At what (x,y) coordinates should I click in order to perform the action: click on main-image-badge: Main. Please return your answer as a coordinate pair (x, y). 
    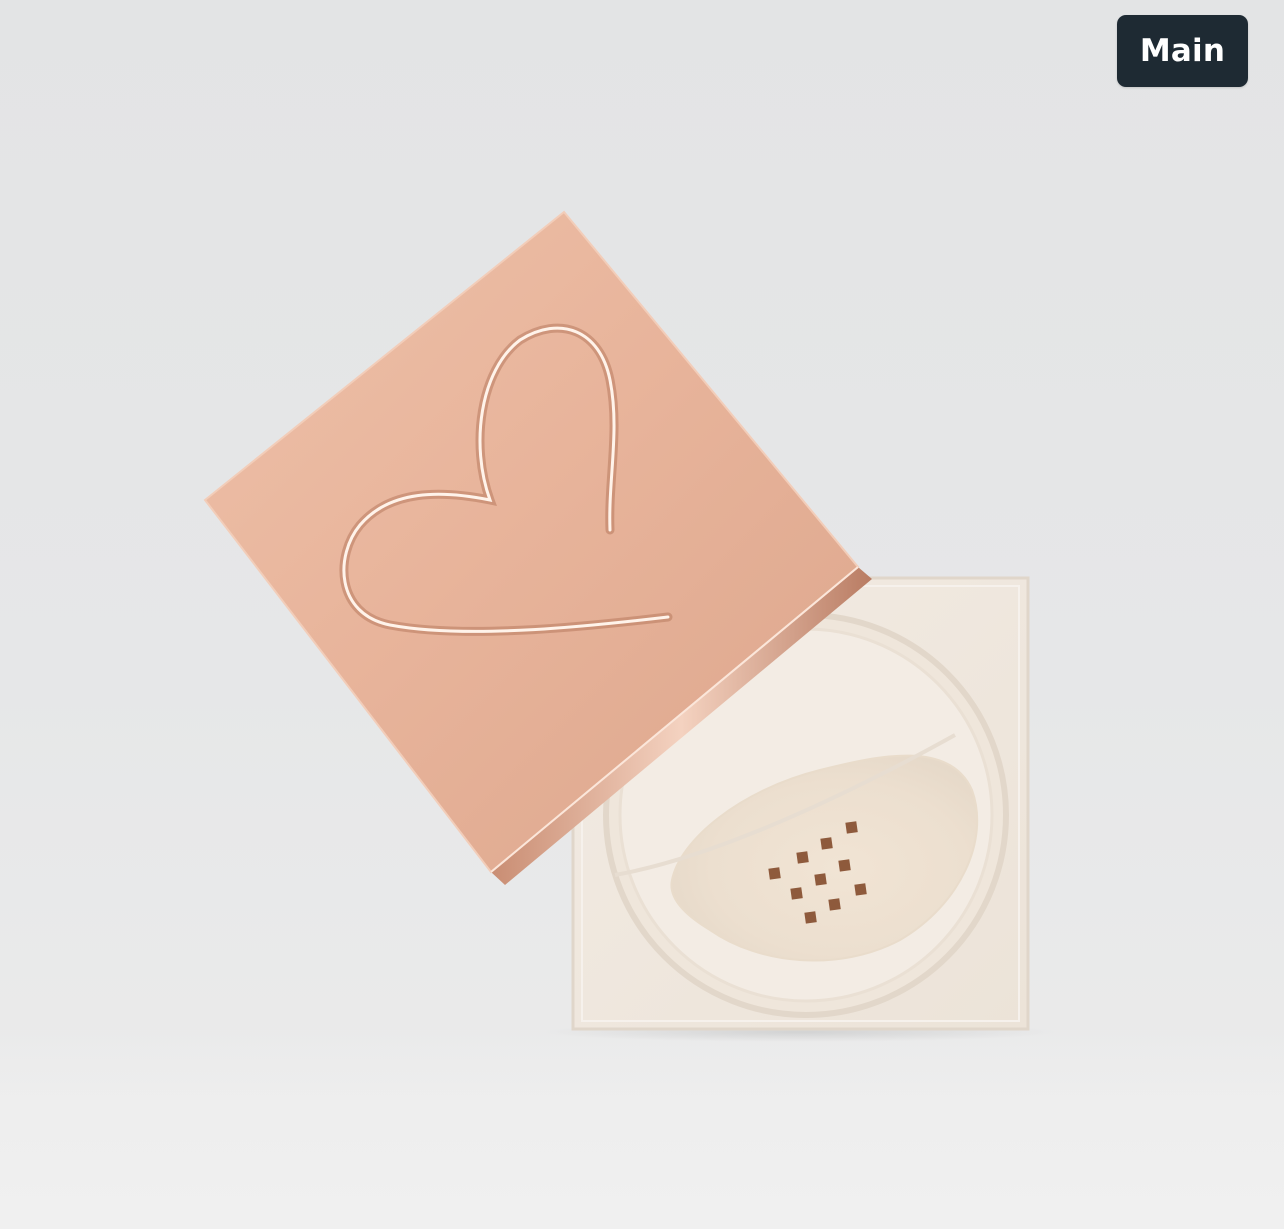
    Looking at the image, I should click on (1182, 51).